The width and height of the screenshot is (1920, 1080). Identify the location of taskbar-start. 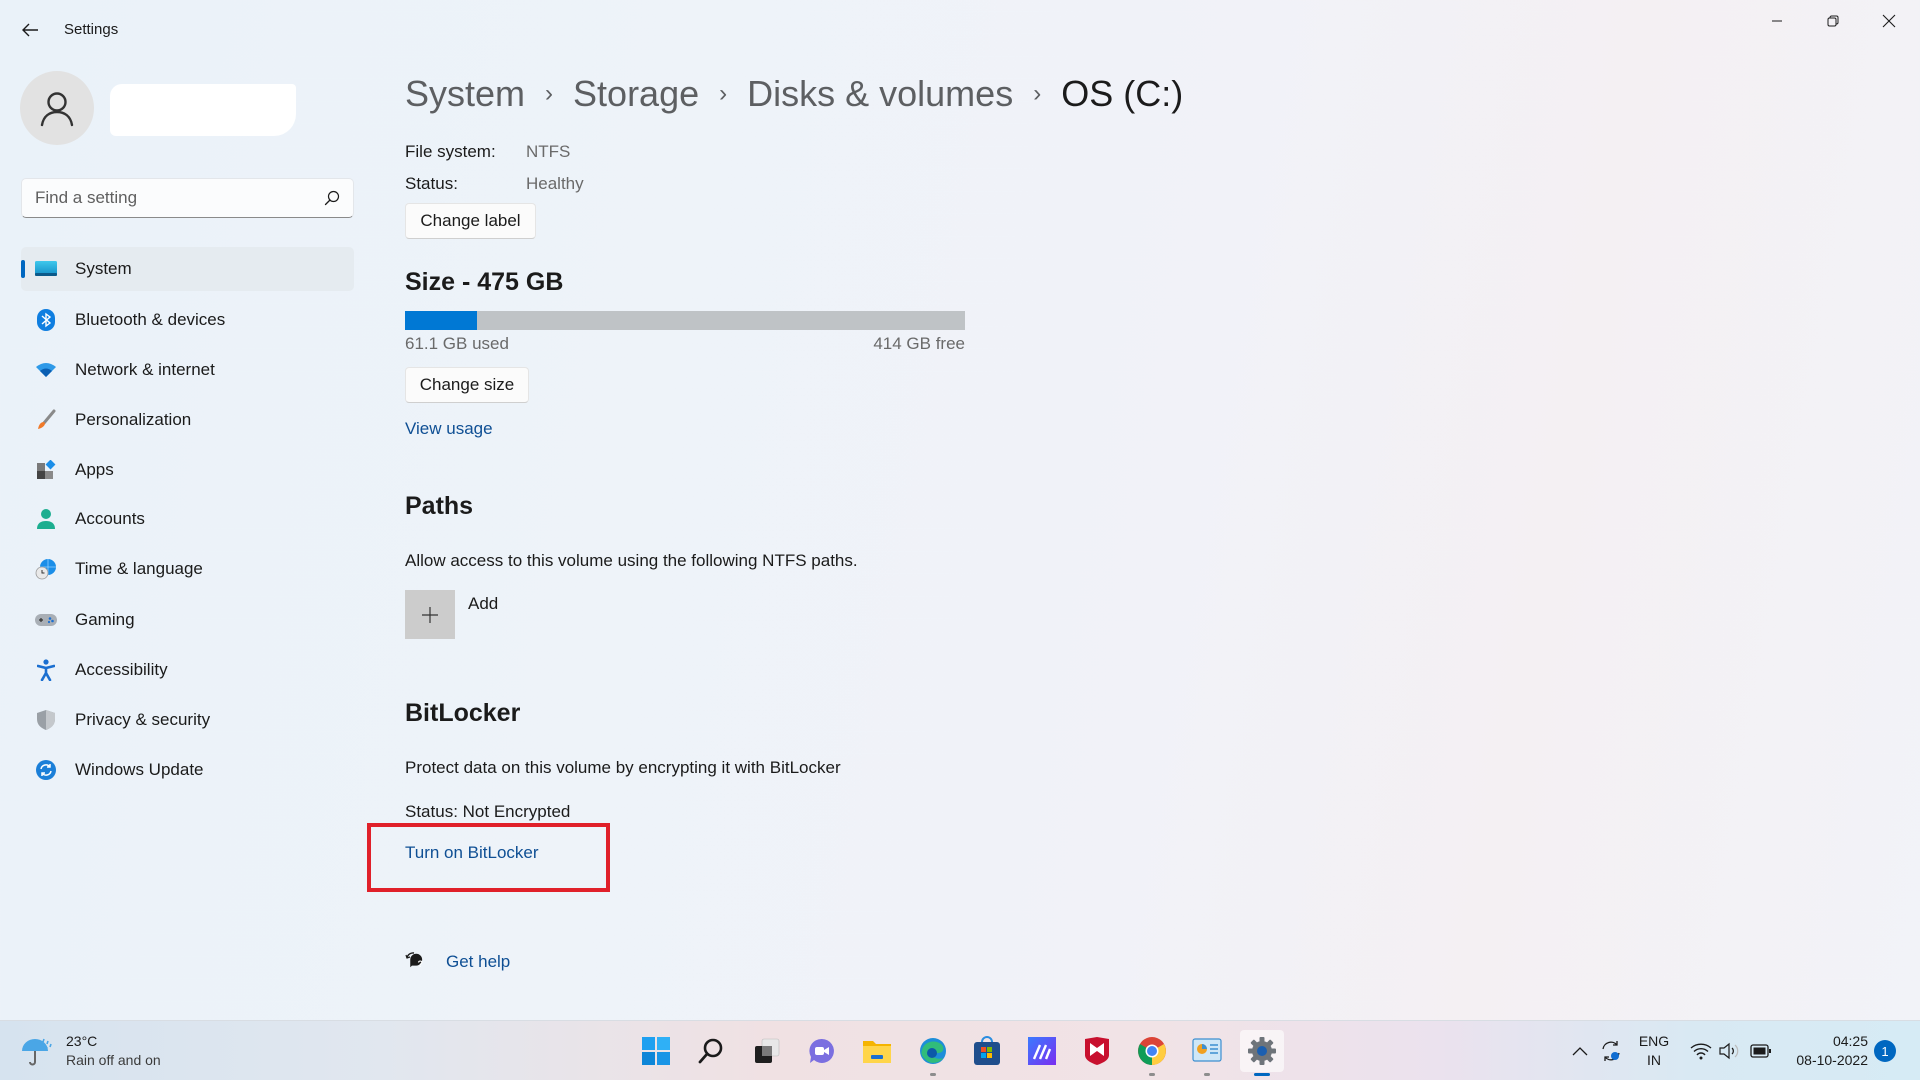
(656, 1051).